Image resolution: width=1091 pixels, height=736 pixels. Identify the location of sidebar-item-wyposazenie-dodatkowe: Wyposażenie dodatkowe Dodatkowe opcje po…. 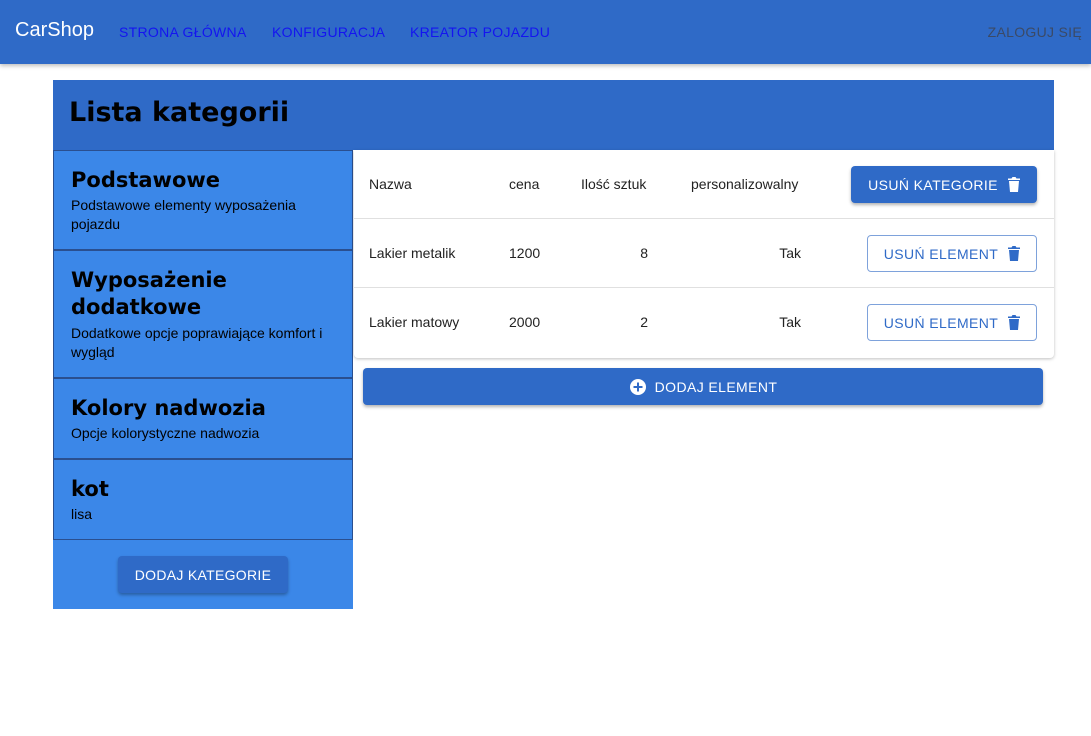
(203, 314).